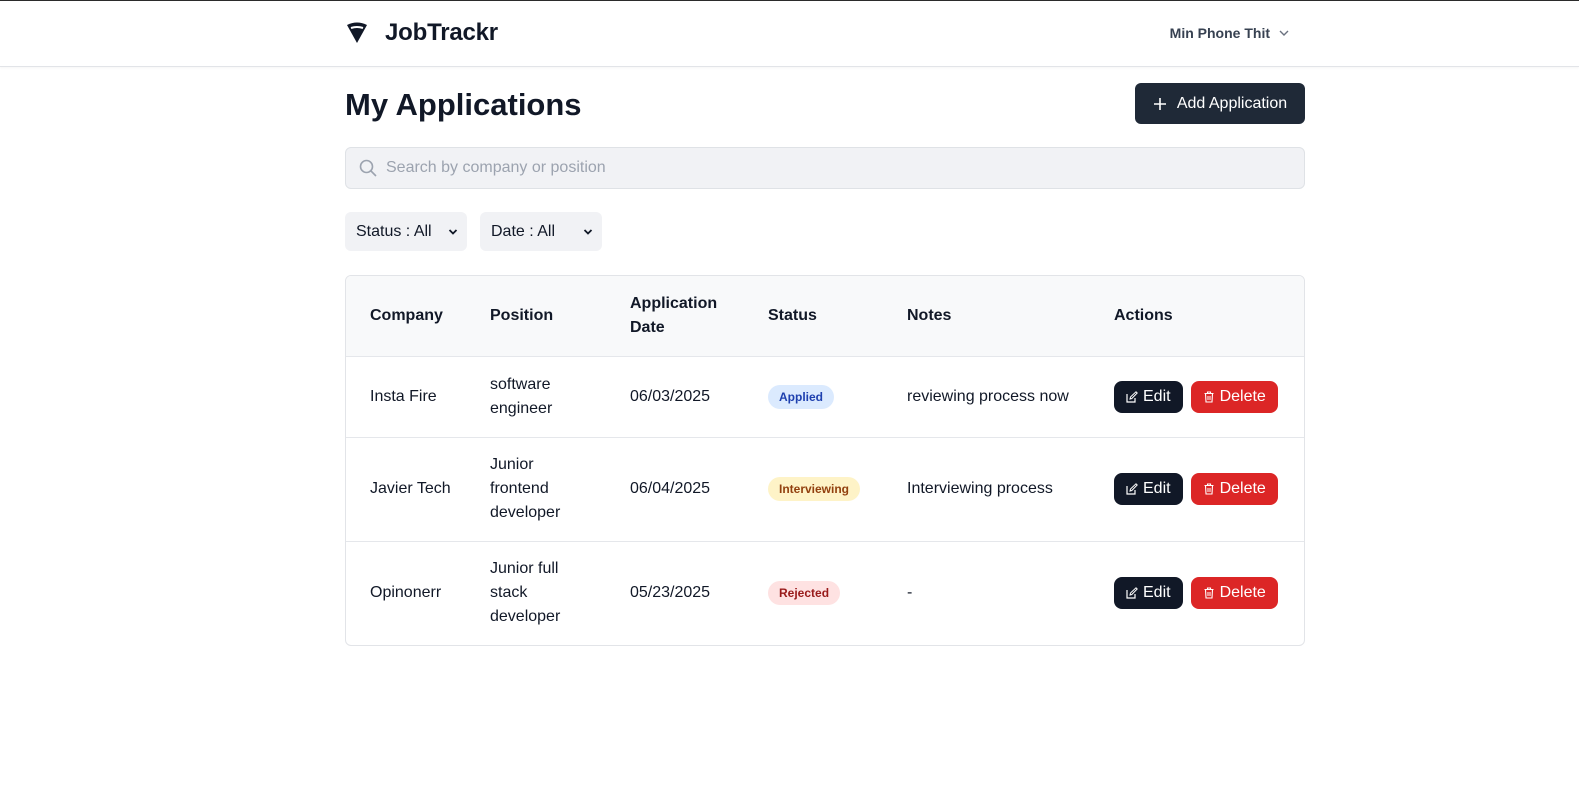  Describe the element at coordinates (1143, 315) in the screenshot. I see `column-header-actions: Actions` at that location.